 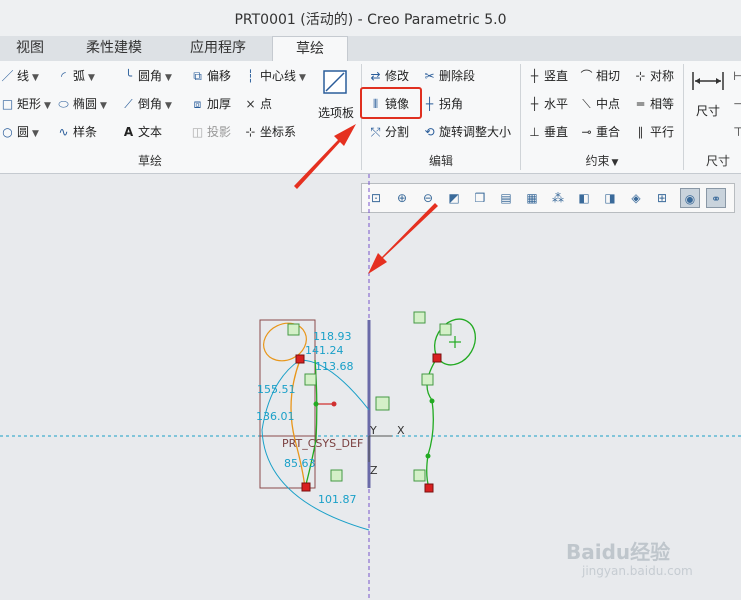 What do you see at coordinates (332, 336) in the screenshot?
I see `dimension-label: 118.93` at bounding box center [332, 336].